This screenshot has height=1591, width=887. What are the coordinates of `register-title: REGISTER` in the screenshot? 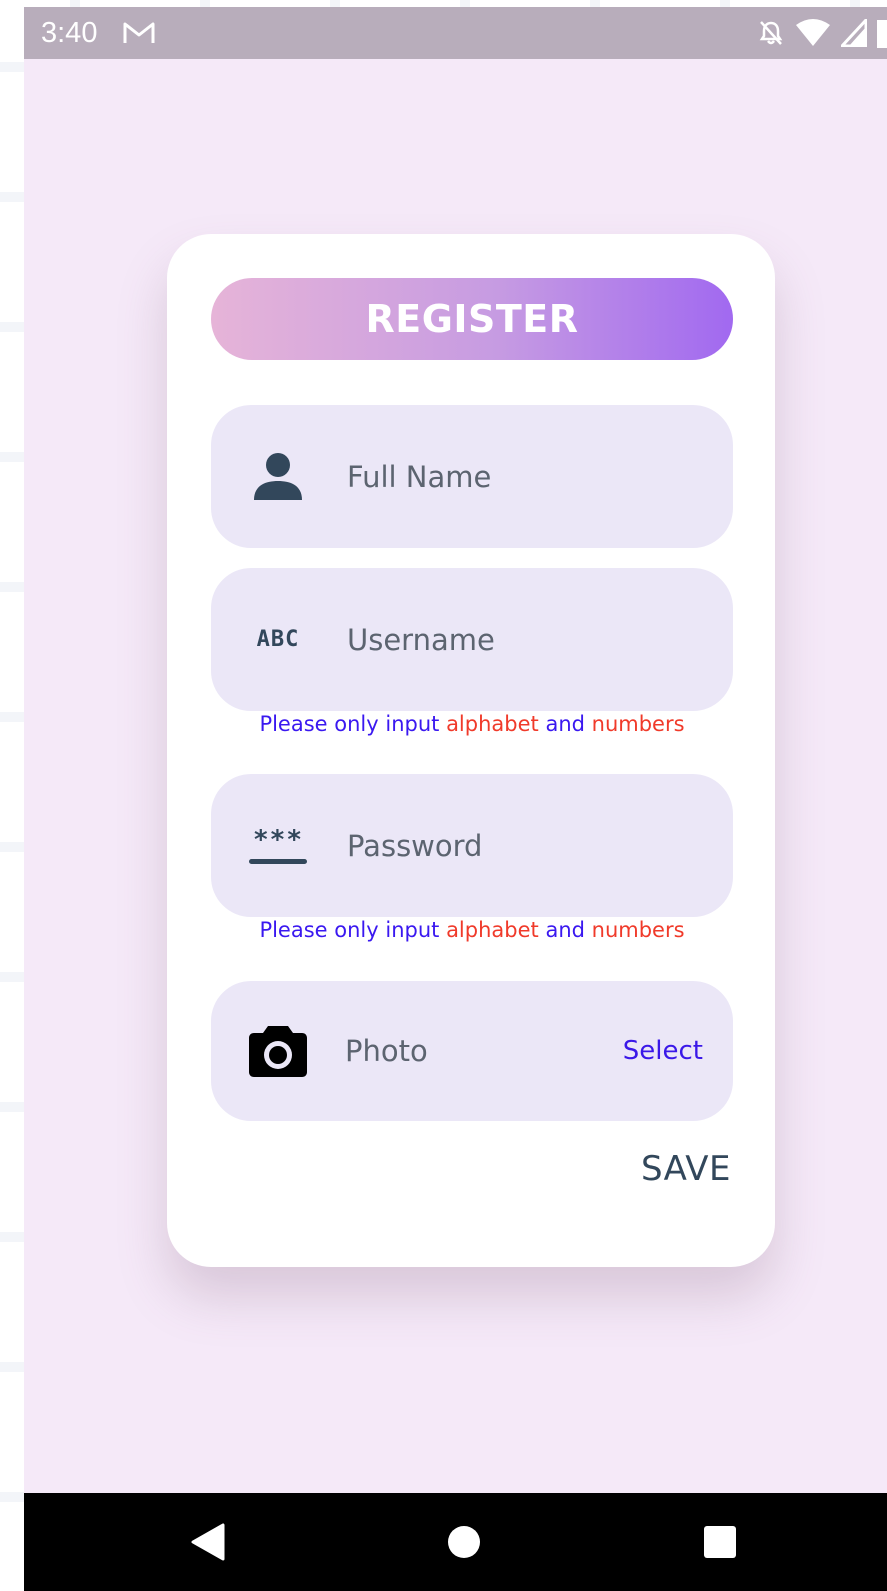 It's located at (472, 319).